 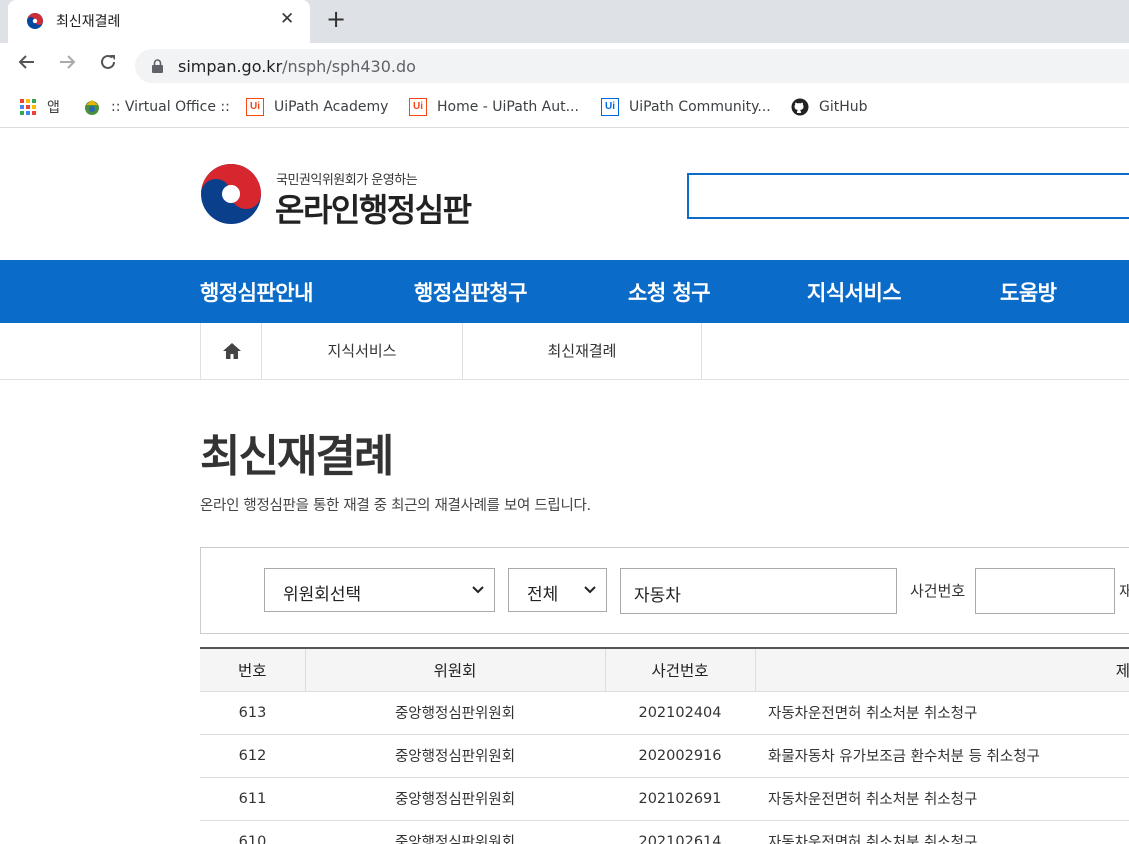 What do you see at coordinates (53, 108) in the screenshot?
I see `bookmark-label: 앱` at bounding box center [53, 108].